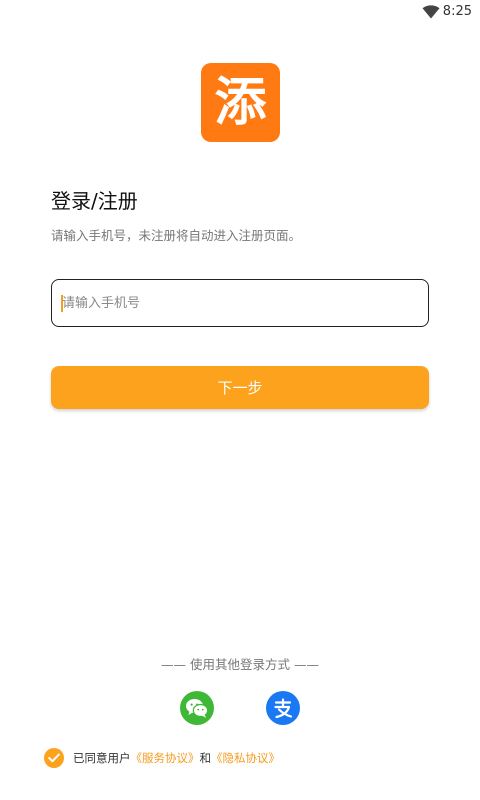 This screenshot has width=480, height=800. What do you see at coordinates (205, 758) in the screenshot?
I see `agreement-conjunction: 和` at bounding box center [205, 758].